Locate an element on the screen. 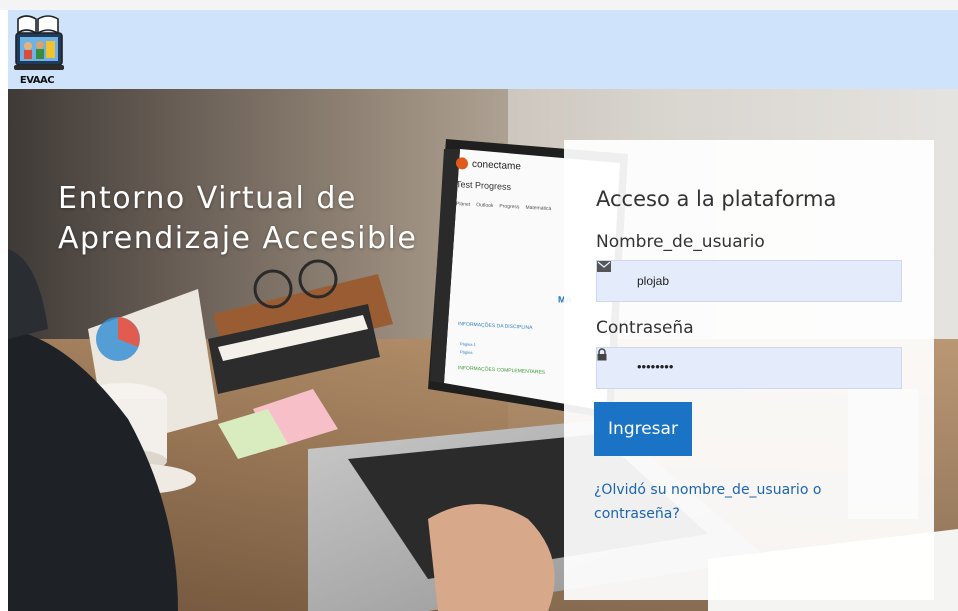  laptop-section2: INFORMAÇÕES COMPLEMENTARES is located at coordinates (502, 370).